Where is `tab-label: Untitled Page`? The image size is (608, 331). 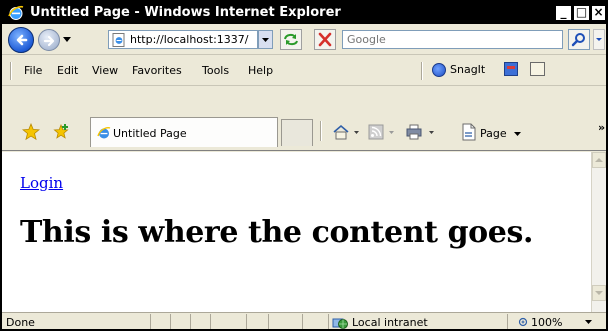 tab-label: Untitled Page is located at coordinates (150, 133).